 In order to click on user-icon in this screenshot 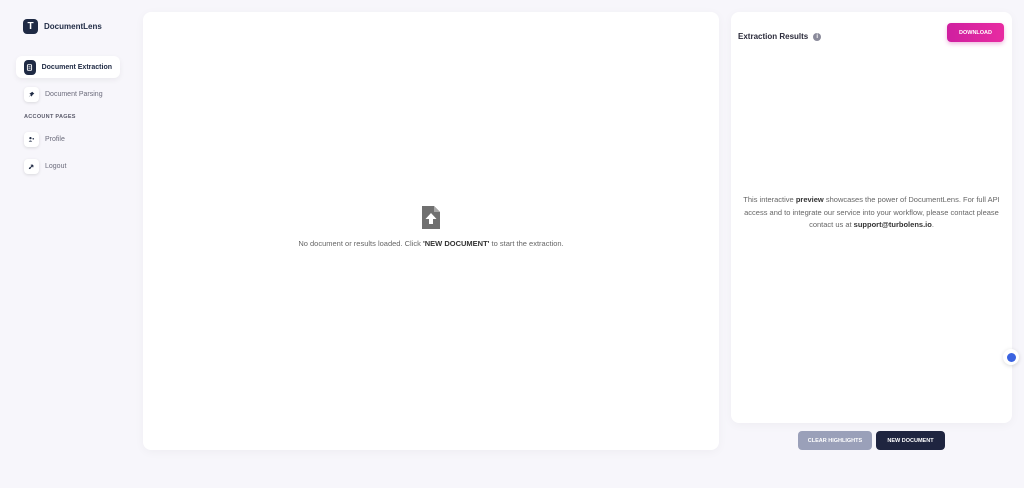, I will do `click(31, 139)`.